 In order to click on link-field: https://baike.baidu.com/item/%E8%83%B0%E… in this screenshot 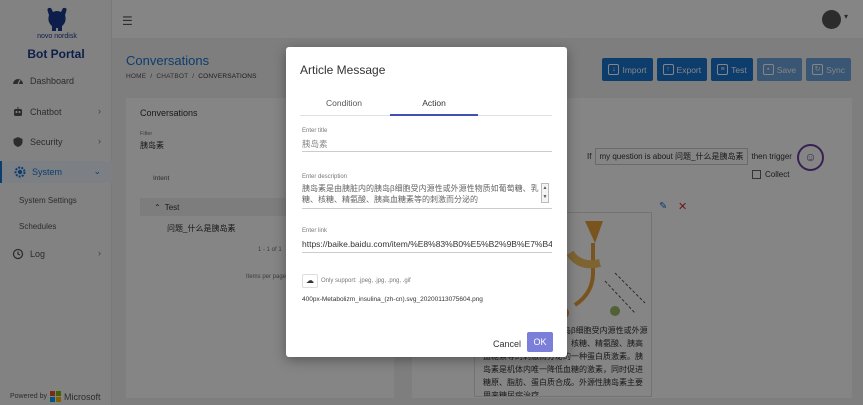, I will do `click(427, 246)`.